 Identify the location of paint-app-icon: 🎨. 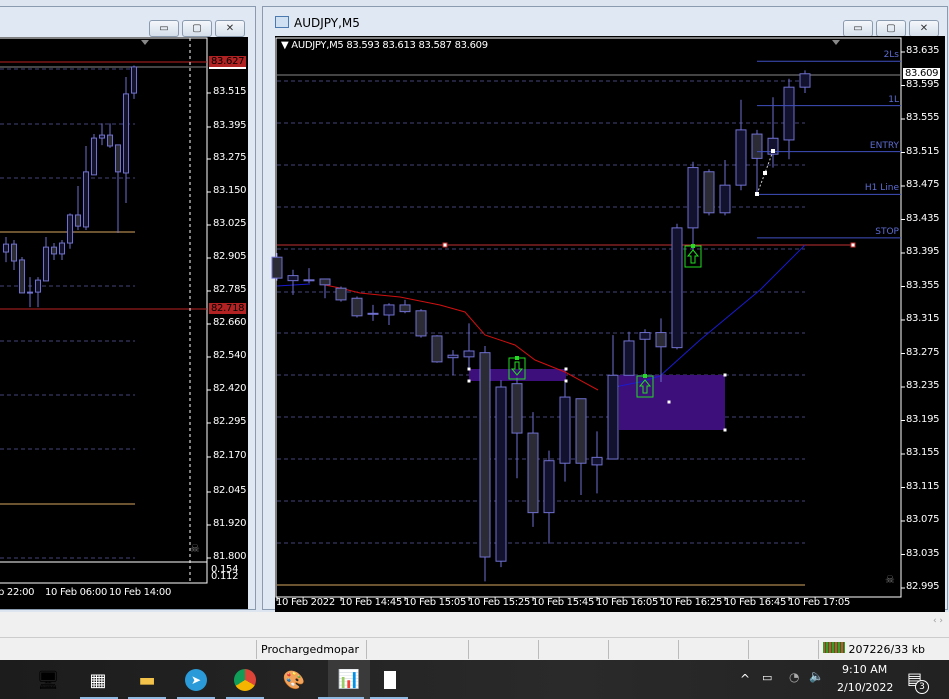
(294, 680).